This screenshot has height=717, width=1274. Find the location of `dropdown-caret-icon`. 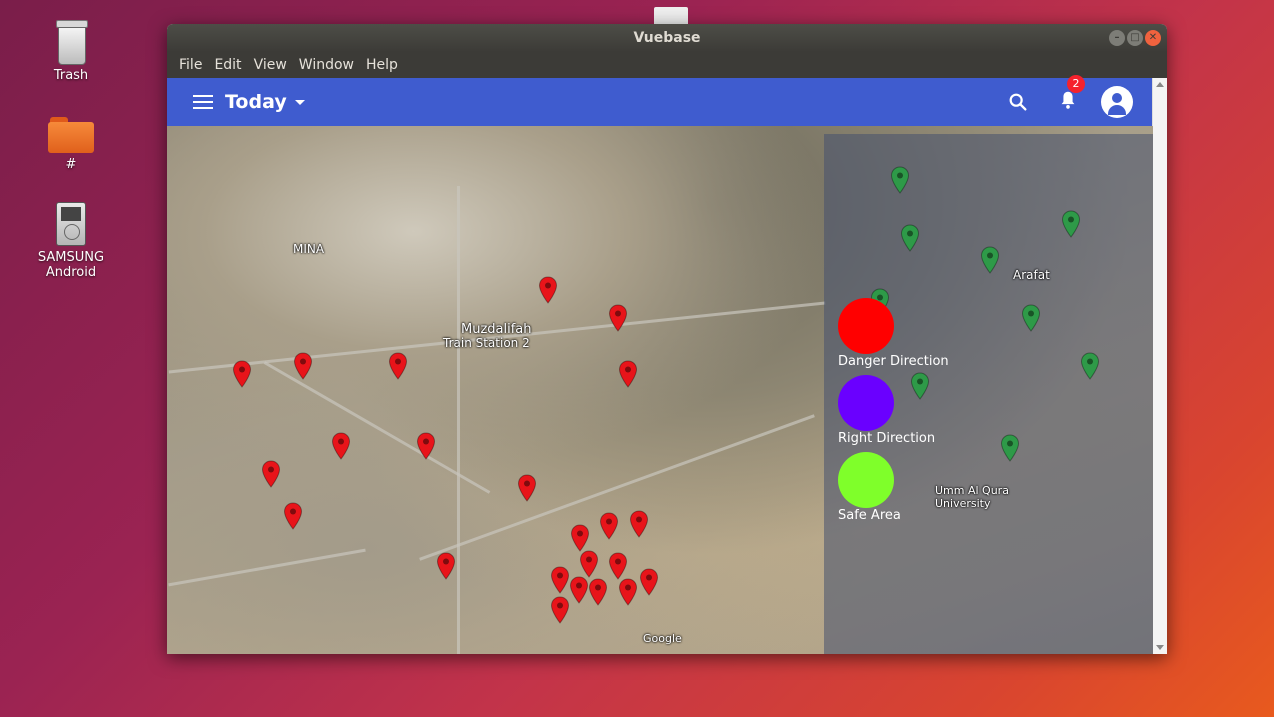

dropdown-caret-icon is located at coordinates (299, 102).